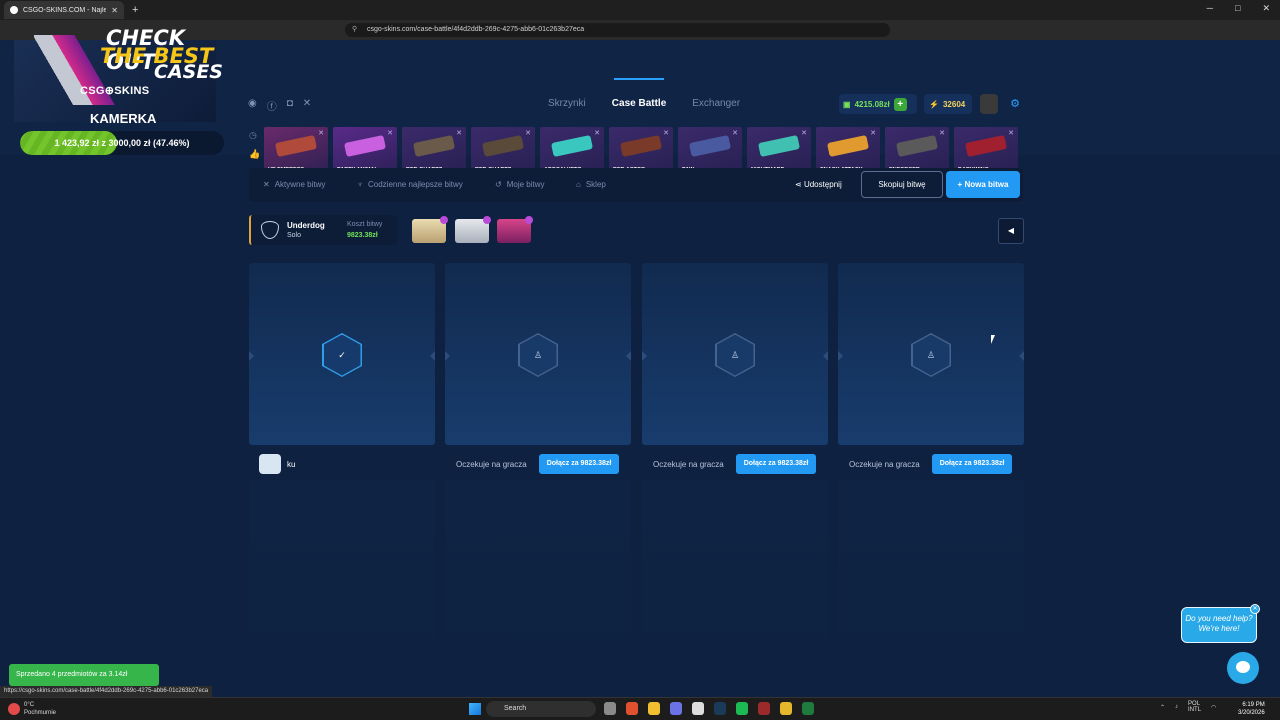  Describe the element at coordinates (1176, 707) in the screenshot. I see `microphone-icon: ♪` at that location.